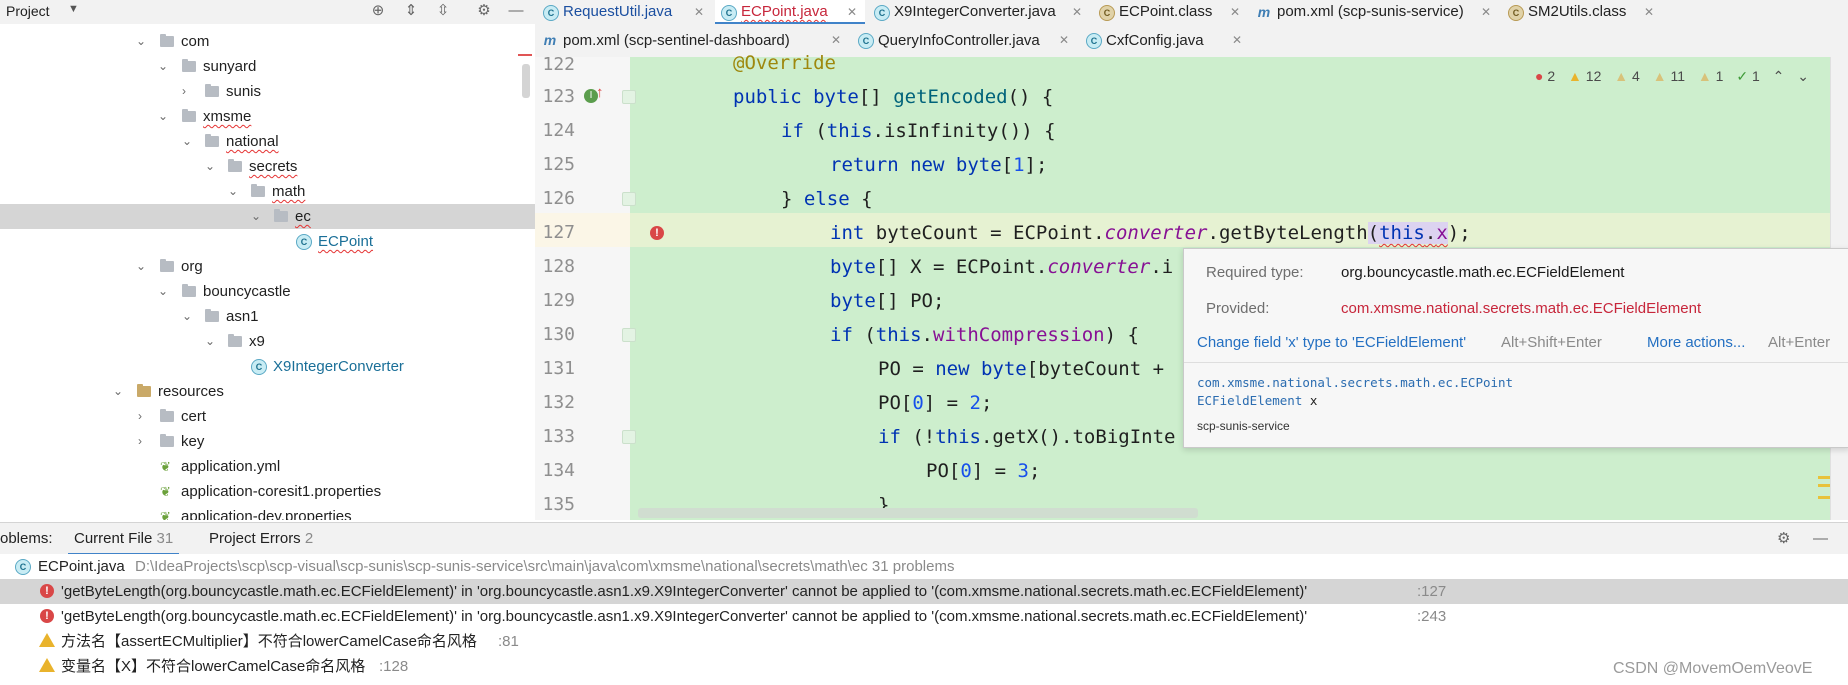 The width and height of the screenshot is (1848, 685). What do you see at coordinates (1779, 76) in the screenshot?
I see `chevron-up-icon: ⌃` at bounding box center [1779, 76].